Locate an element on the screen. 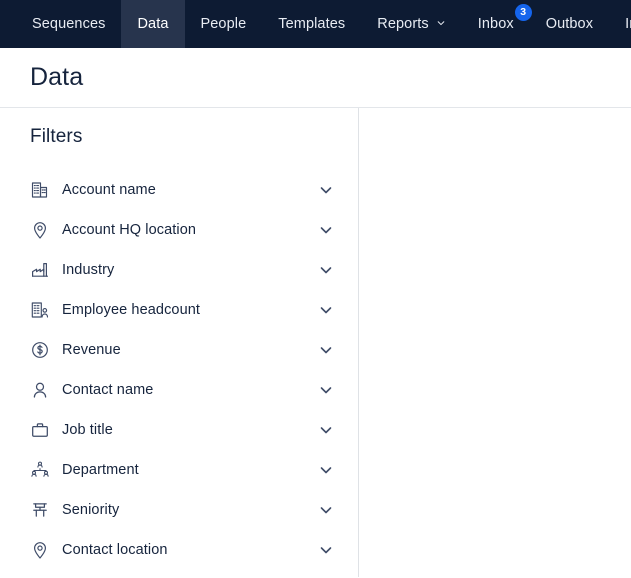 The width and height of the screenshot is (631, 578). nav-item-label: Sequences is located at coordinates (69, 24).